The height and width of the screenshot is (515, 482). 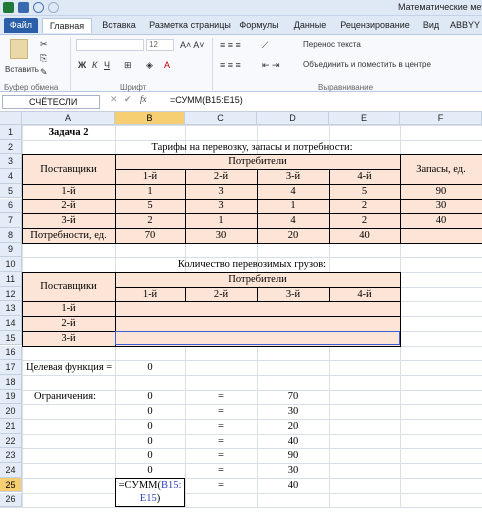 I want to click on row-header-17: 17, so click(x=11, y=367).